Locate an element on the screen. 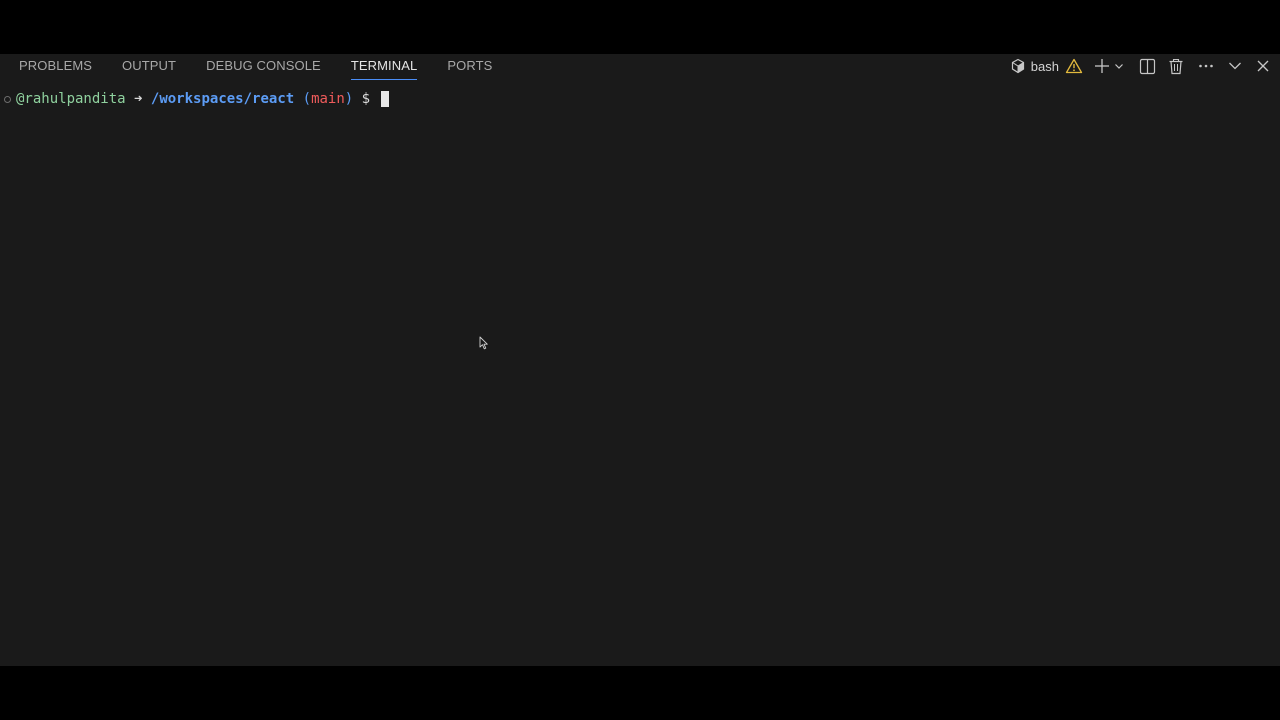  split-terminal-icon is located at coordinates (1147, 66).